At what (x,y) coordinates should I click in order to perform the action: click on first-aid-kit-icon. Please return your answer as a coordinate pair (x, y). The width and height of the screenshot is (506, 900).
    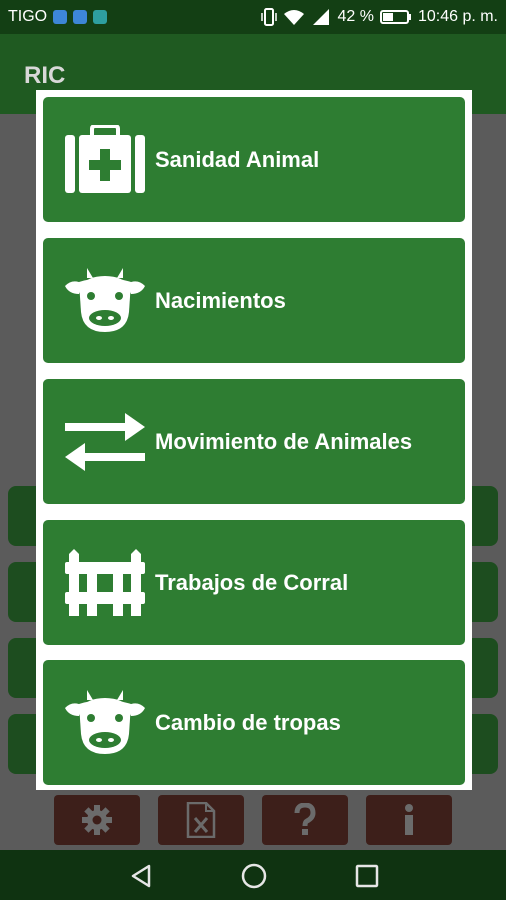
    Looking at the image, I should click on (105, 159).